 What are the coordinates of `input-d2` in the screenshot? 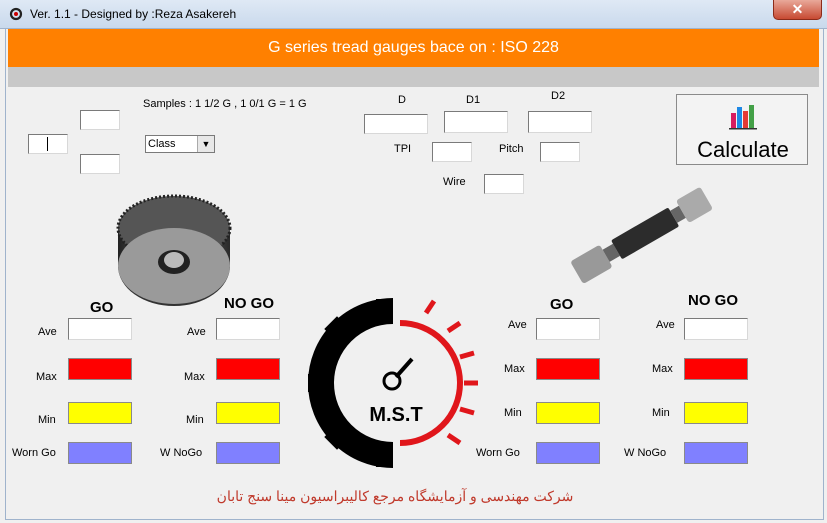 It's located at (560, 122).